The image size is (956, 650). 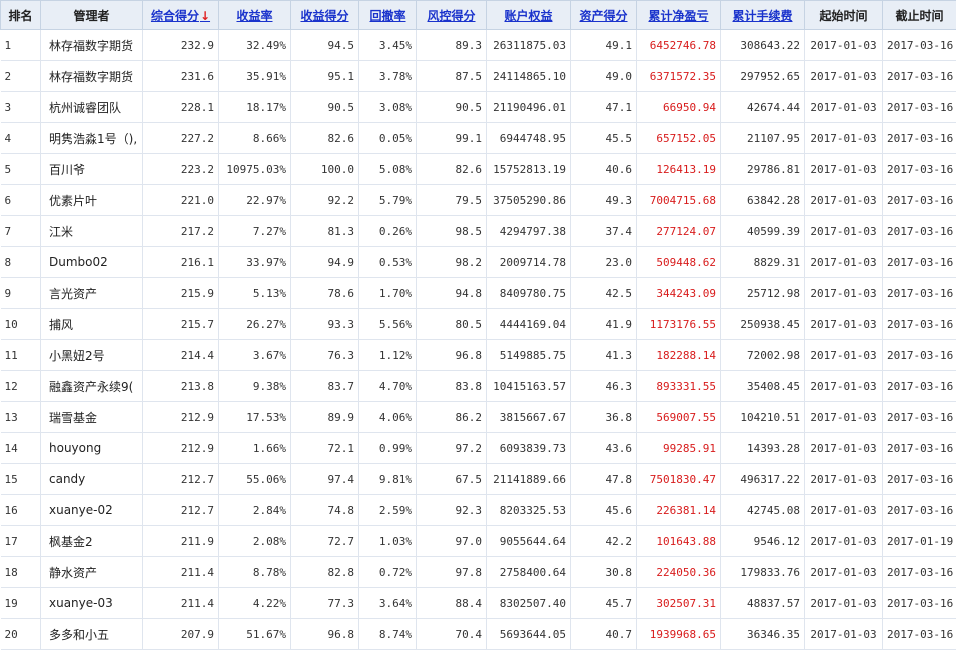 I want to click on net-pnl-cell: 101643.88, so click(x=679, y=541).